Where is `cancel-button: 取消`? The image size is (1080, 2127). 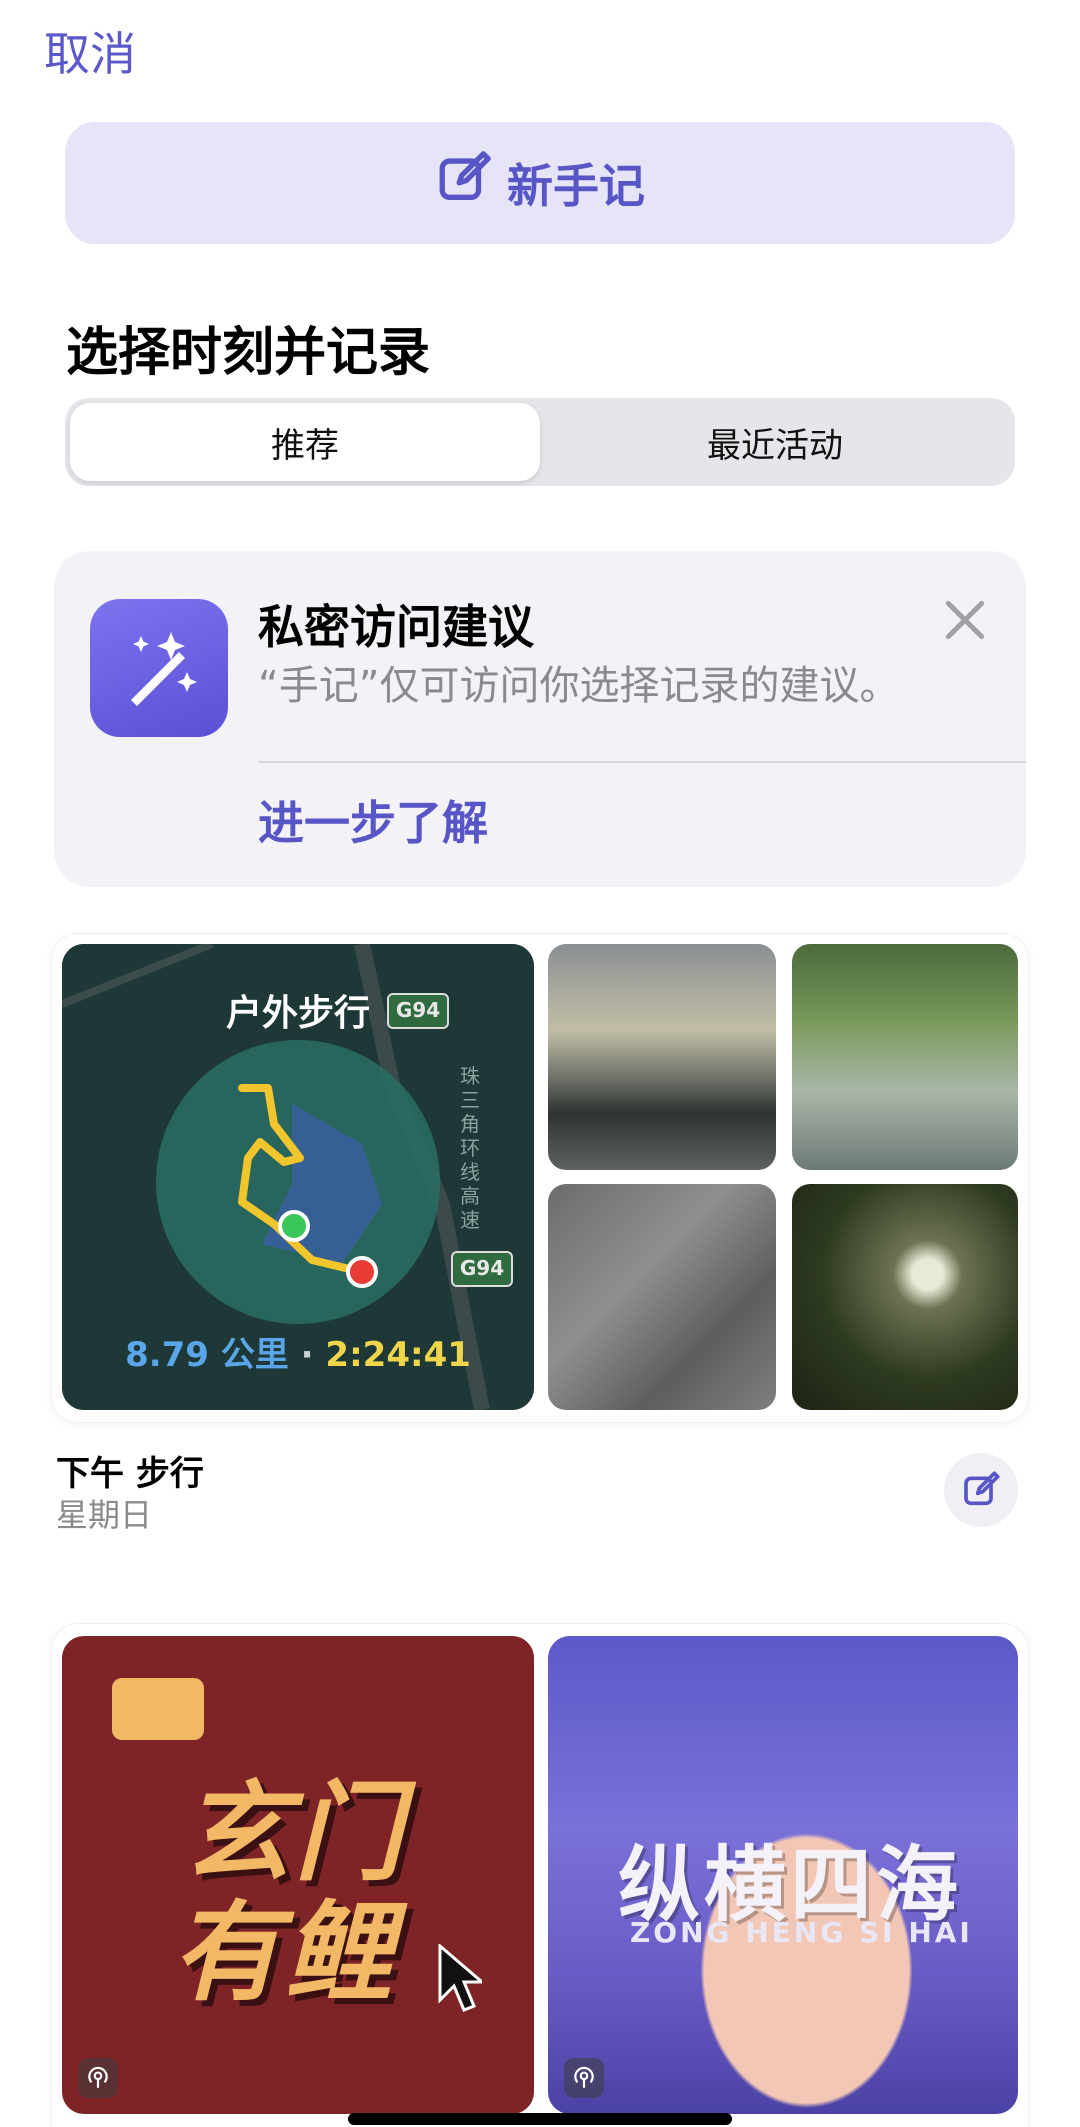 cancel-button: 取消 is located at coordinates (90, 51).